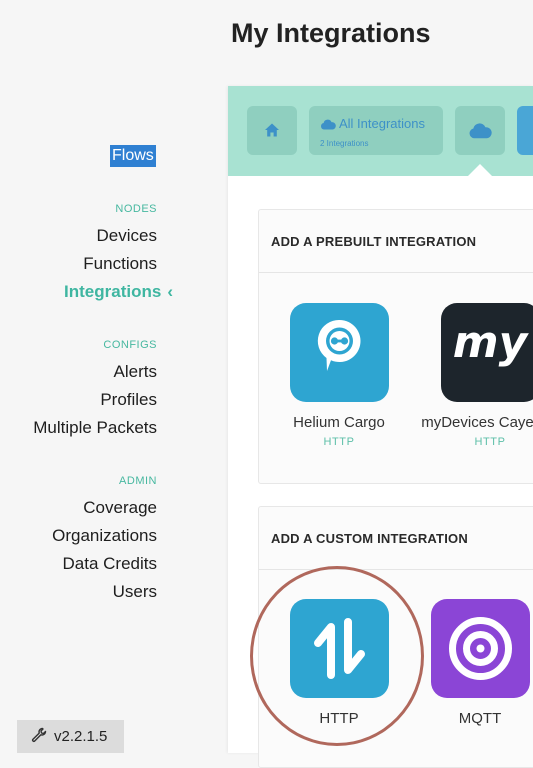  Describe the element at coordinates (339, 352) in the screenshot. I see `helium-cargo-icon` at that location.